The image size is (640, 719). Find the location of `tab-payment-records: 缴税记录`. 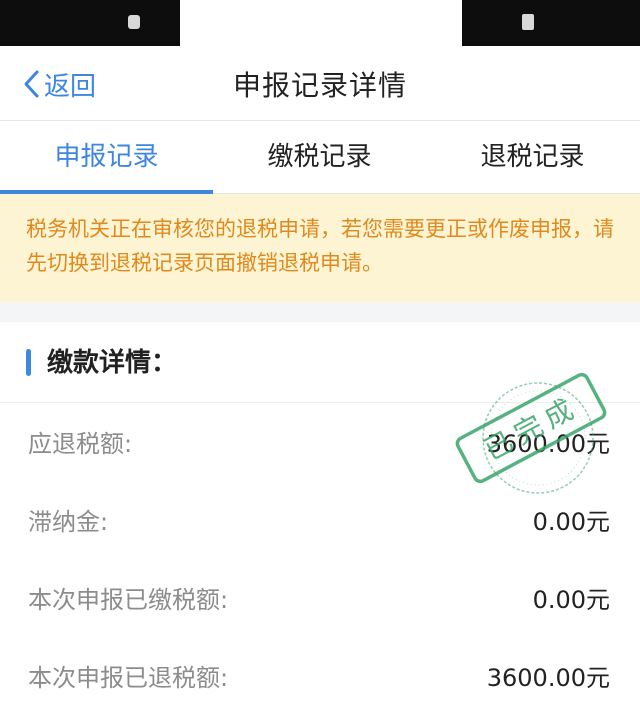

tab-payment-records: 缴税记录 is located at coordinates (319, 157).